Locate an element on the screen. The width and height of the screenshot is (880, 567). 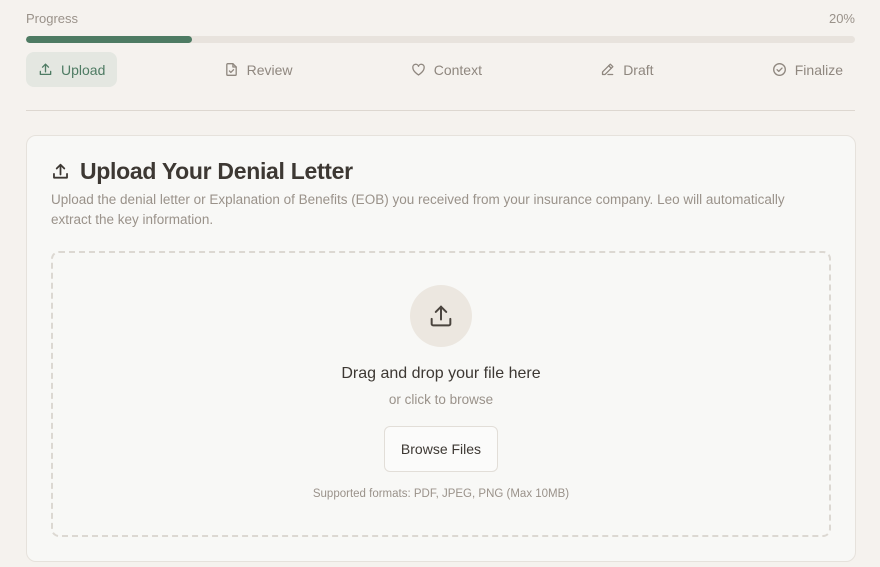
step-upload: Upload is located at coordinates (72, 69).